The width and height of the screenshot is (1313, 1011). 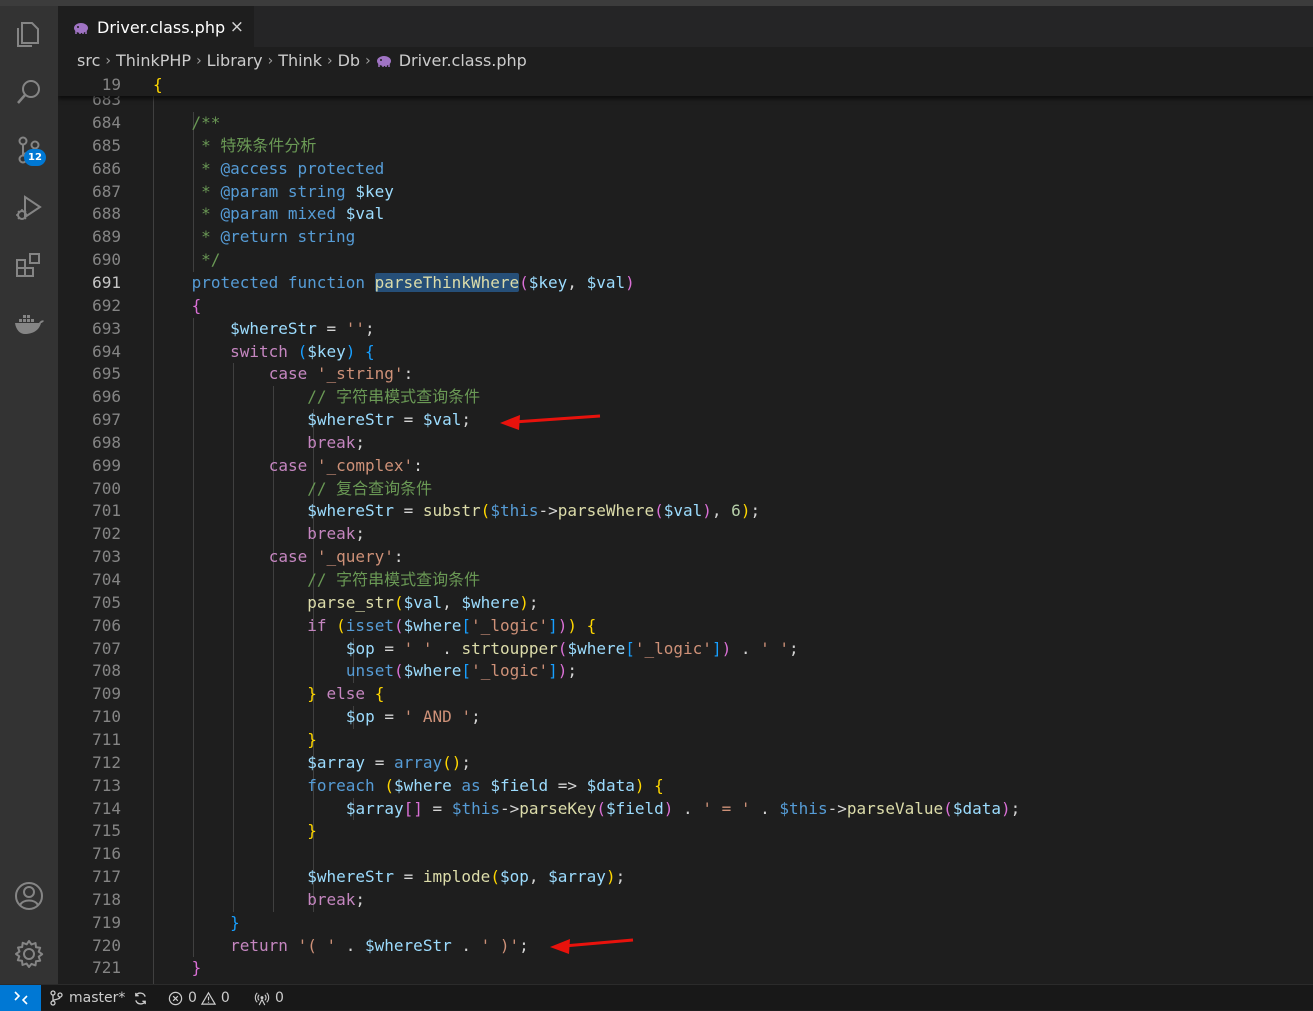 I want to click on code-text: return '( ' . $whereStr . ' )';, so click(x=379, y=945).